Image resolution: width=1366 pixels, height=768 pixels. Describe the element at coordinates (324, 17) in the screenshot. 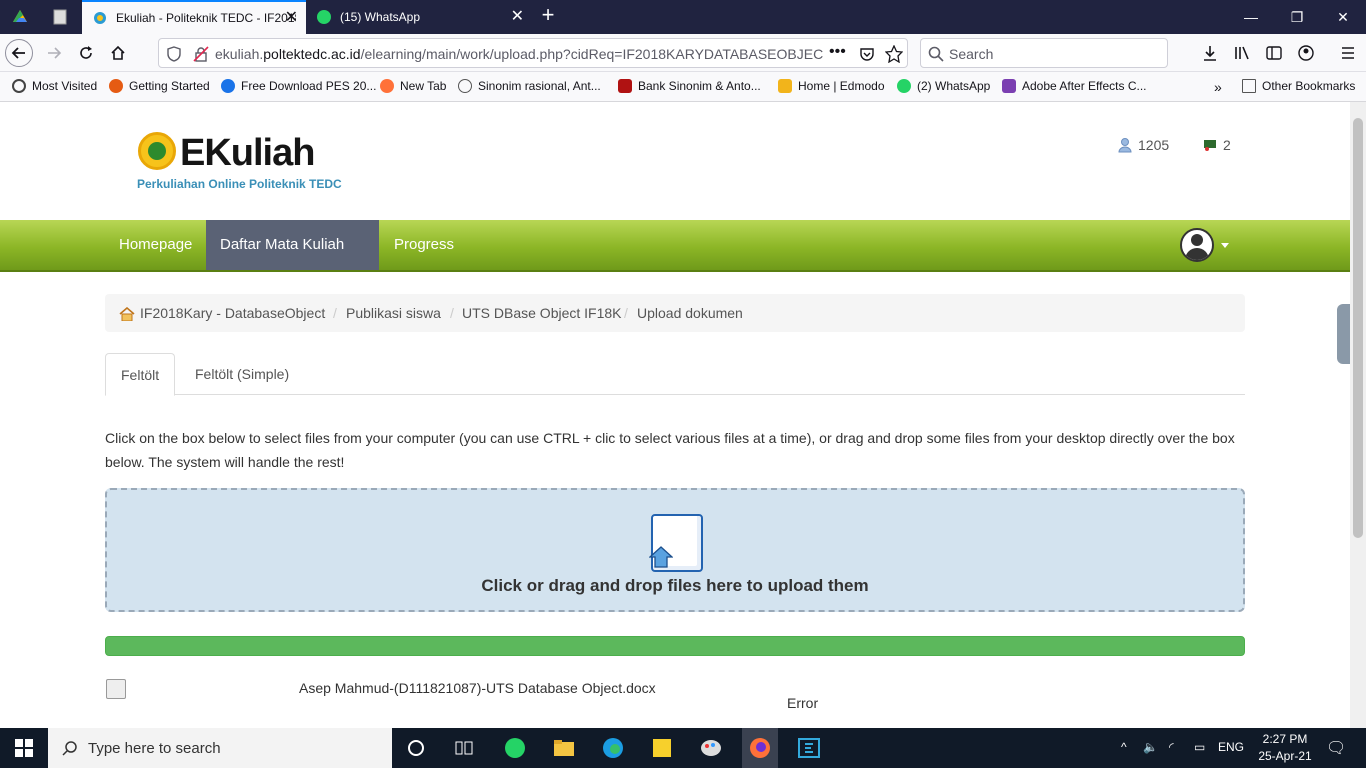

I see `whatsapp-icon` at that location.